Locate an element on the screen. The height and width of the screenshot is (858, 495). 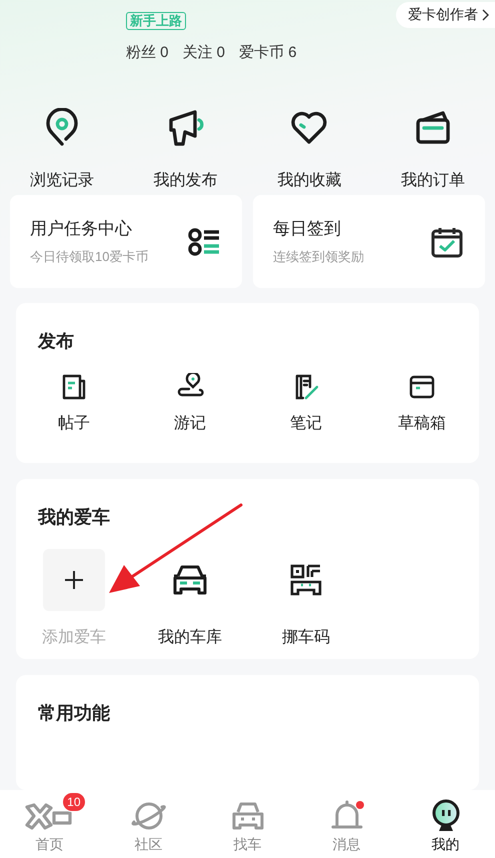
publish-option: 帖子 is located at coordinates (74, 423).